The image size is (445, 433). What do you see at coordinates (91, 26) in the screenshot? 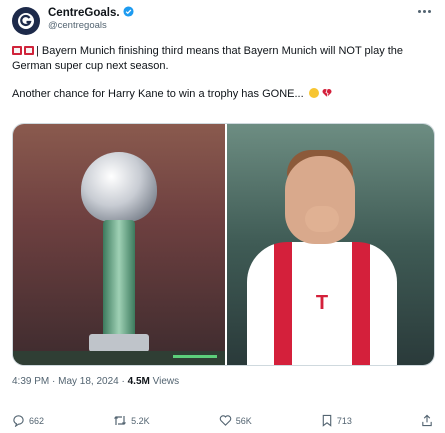
I see `author-handle: @centregoals` at bounding box center [91, 26].